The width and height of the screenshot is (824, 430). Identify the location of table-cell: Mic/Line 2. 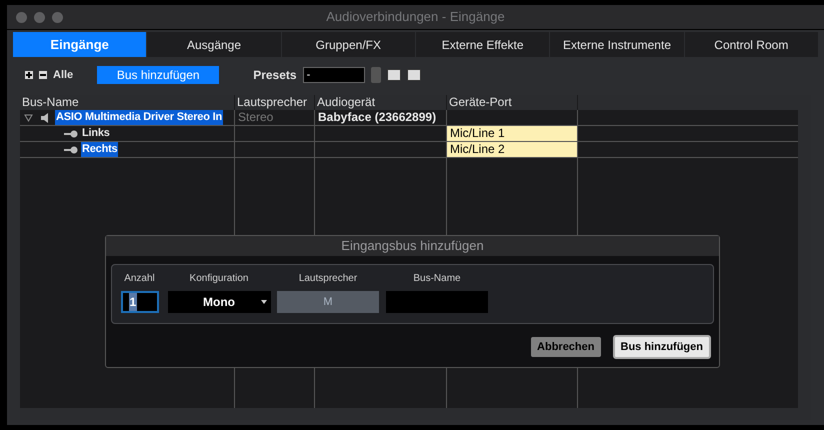
(512, 149).